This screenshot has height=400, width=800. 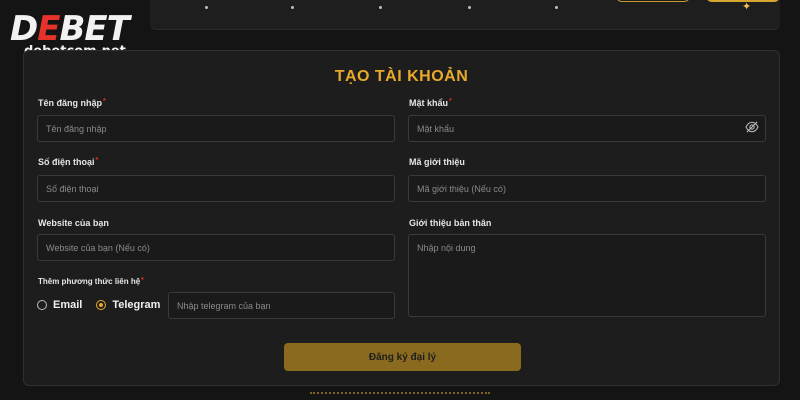 I want to click on password-label: Mật khẩu*, so click(x=430, y=103).